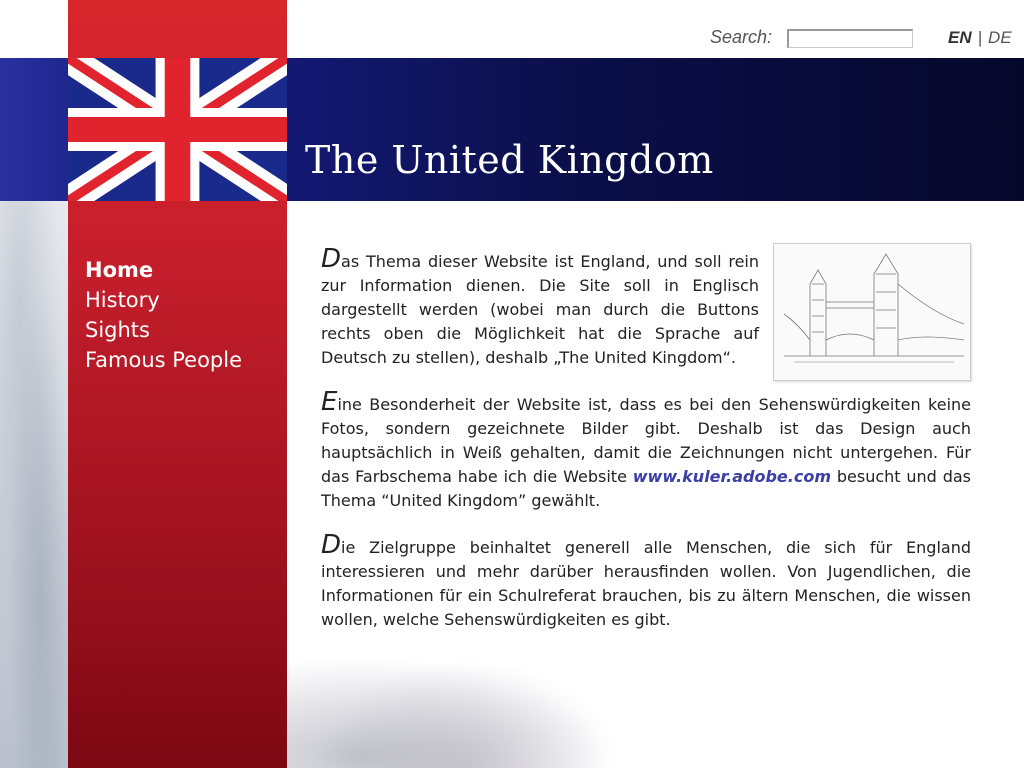  What do you see at coordinates (163, 300) in the screenshot?
I see `nav-item-history: History` at bounding box center [163, 300].